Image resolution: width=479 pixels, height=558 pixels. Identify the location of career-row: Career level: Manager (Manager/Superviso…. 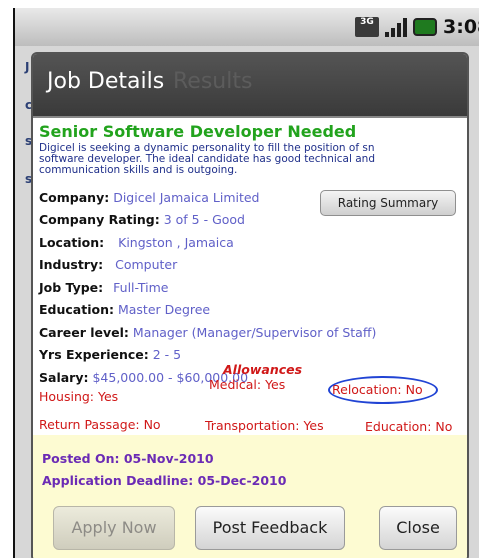
(207, 332).